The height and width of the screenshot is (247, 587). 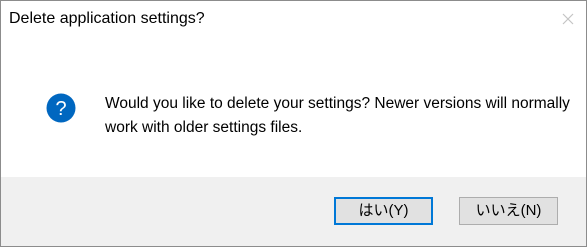 I want to click on no-button: いいえ(N), so click(x=508, y=211).